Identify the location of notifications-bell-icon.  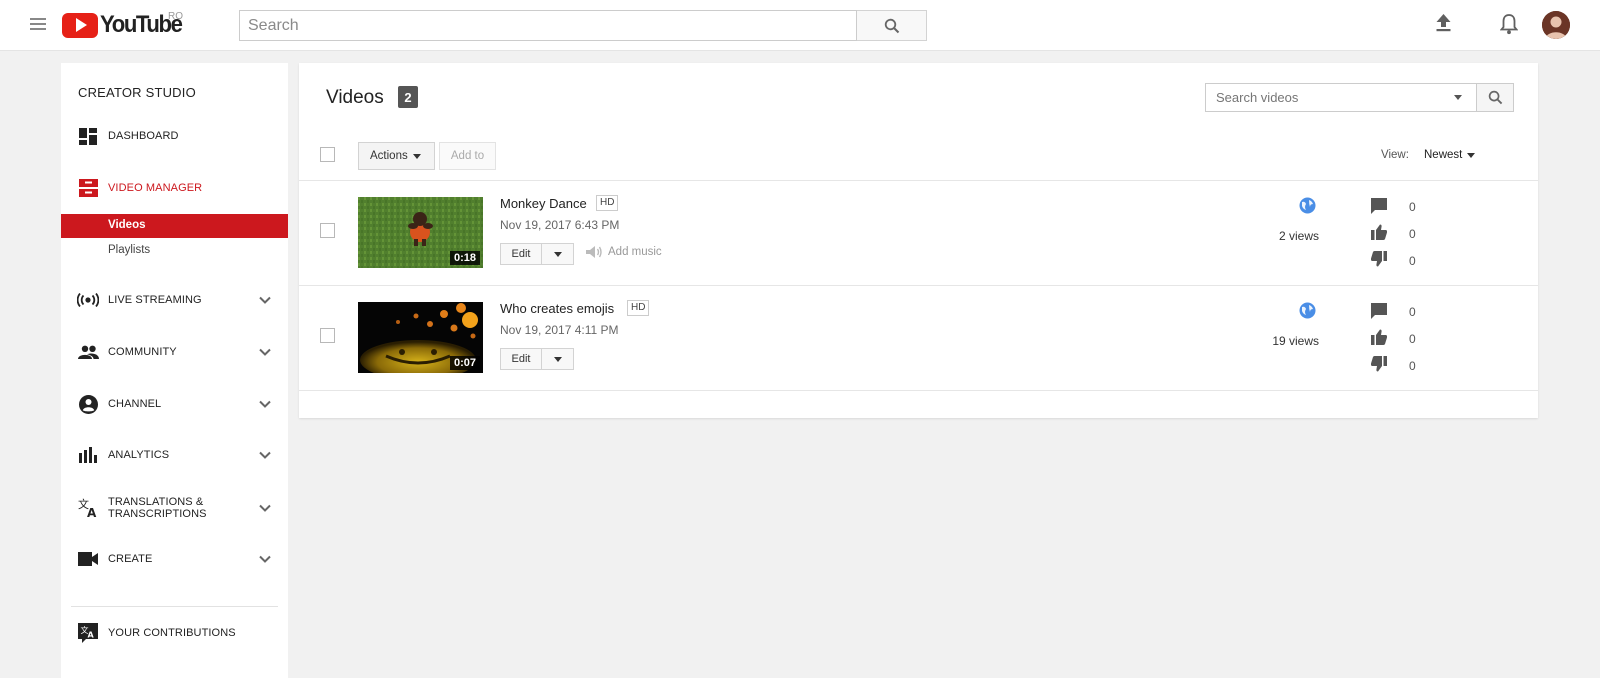
(1509, 24).